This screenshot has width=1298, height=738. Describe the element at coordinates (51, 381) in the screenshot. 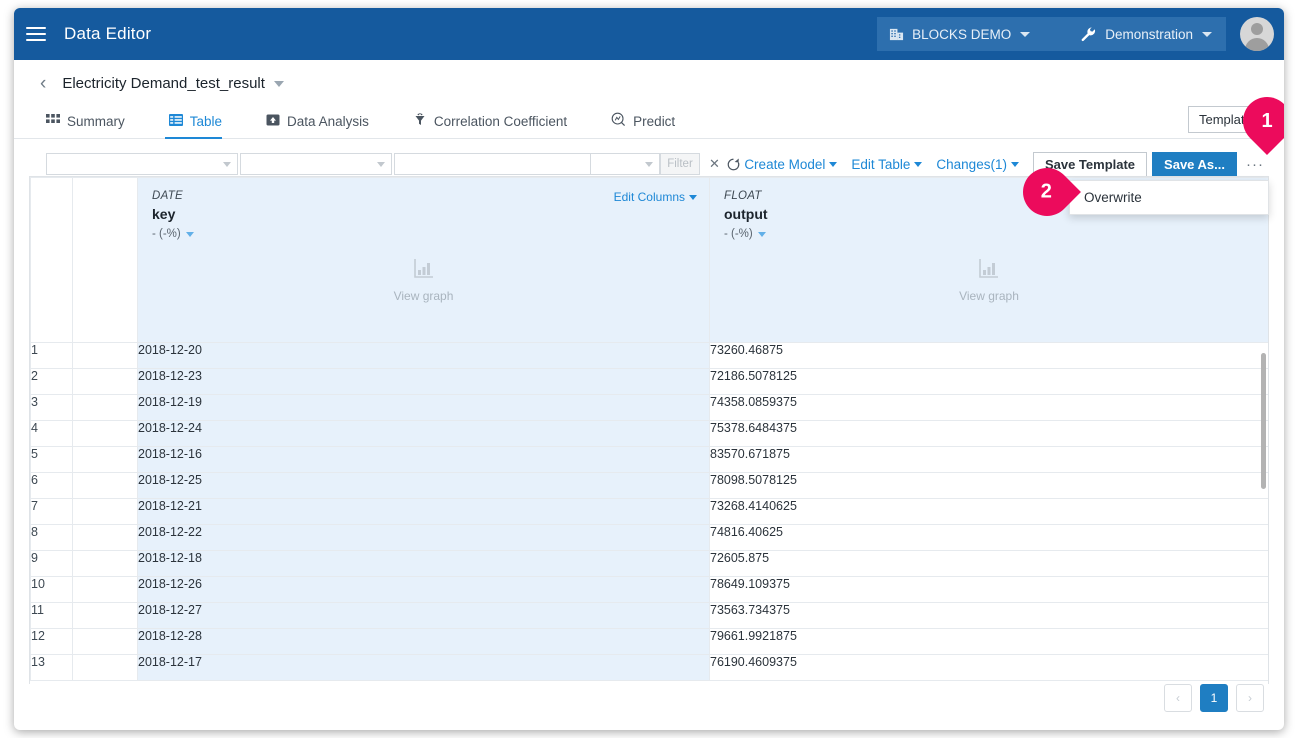

I see `row-number: 2` at that location.